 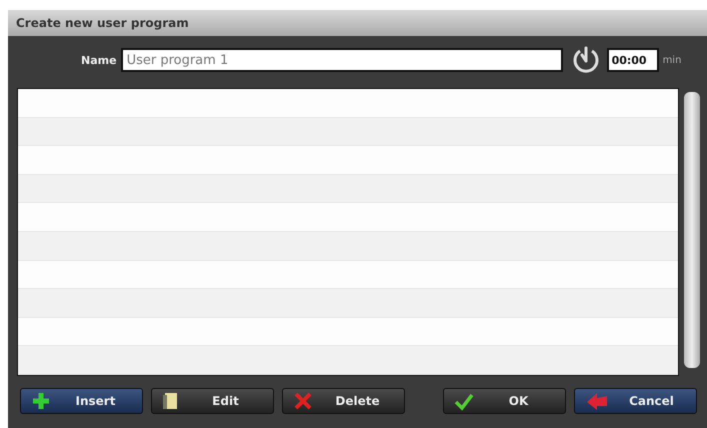 What do you see at coordinates (597, 401) in the screenshot?
I see `arrow-icon` at bounding box center [597, 401].